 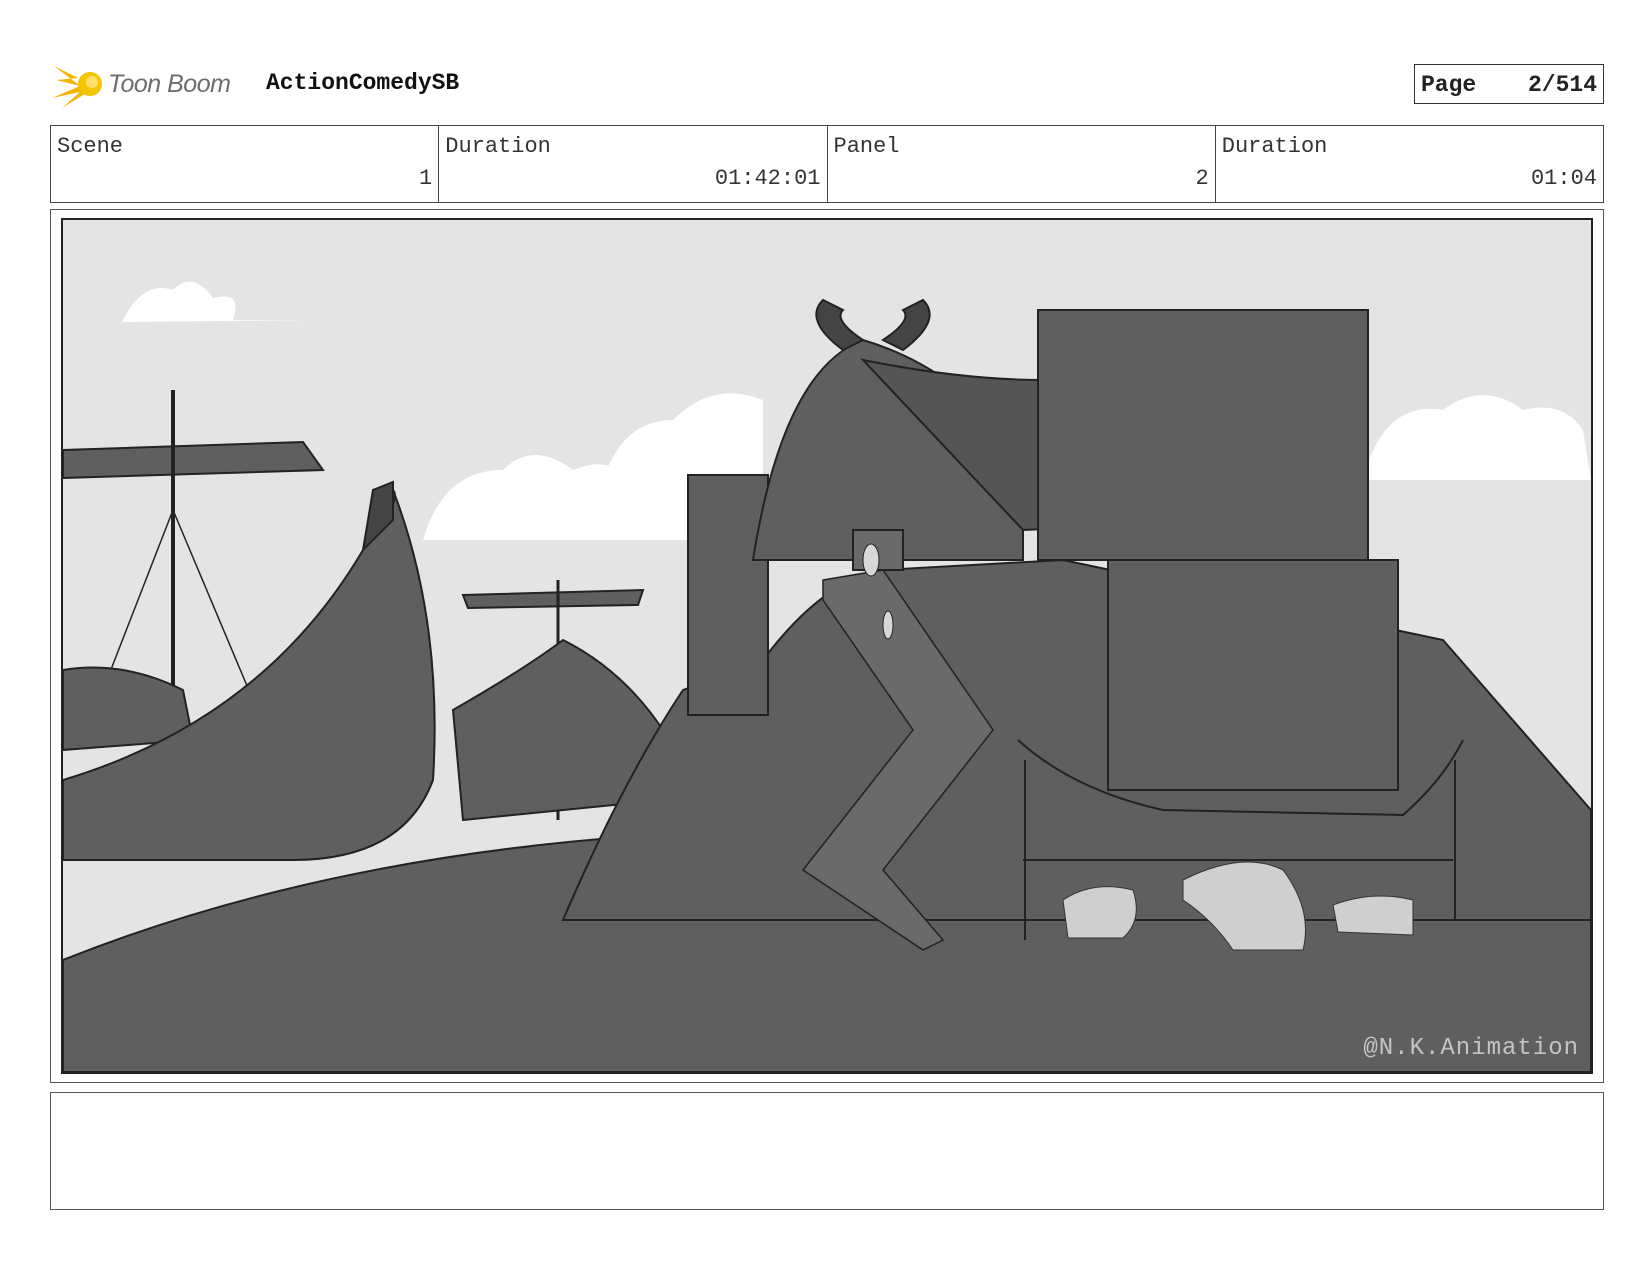 What do you see at coordinates (827, 84) in the screenshot?
I see `storyboard-header: Toon Boom ActionComedySB Page 2/514` at bounding box center [827, 84].